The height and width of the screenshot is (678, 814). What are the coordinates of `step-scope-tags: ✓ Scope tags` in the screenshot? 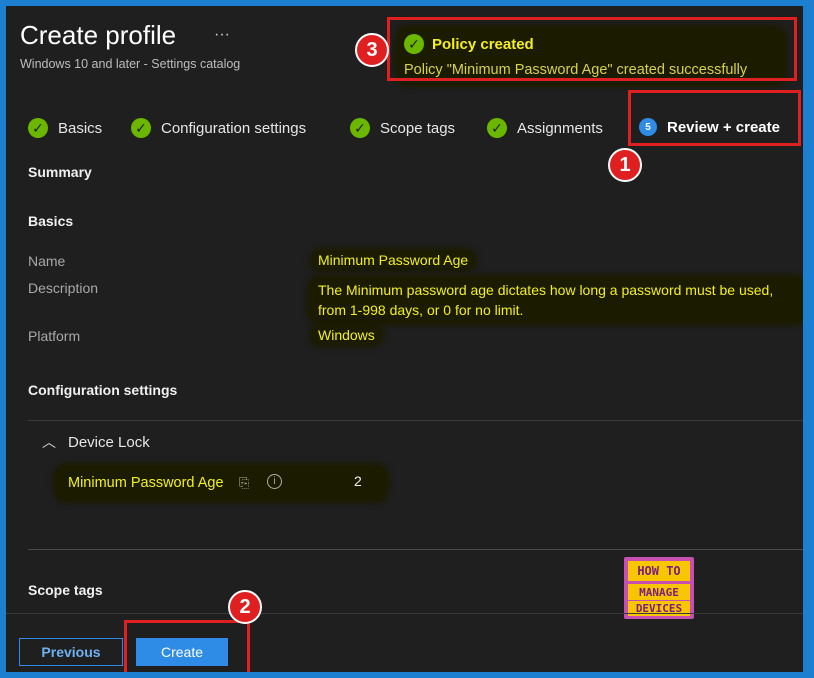 It's located at (402, 128).